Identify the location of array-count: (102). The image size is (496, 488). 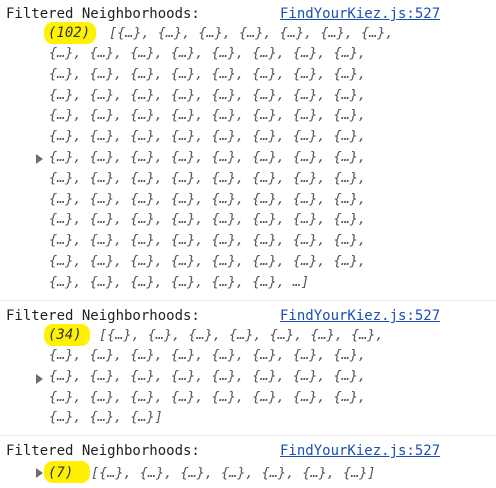
(69, 33).